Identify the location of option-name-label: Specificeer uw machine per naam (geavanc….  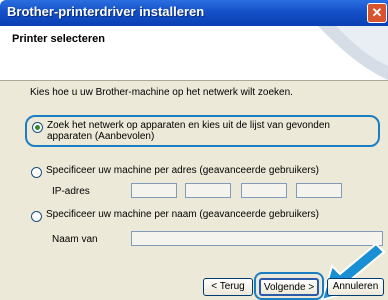
(182, 214).